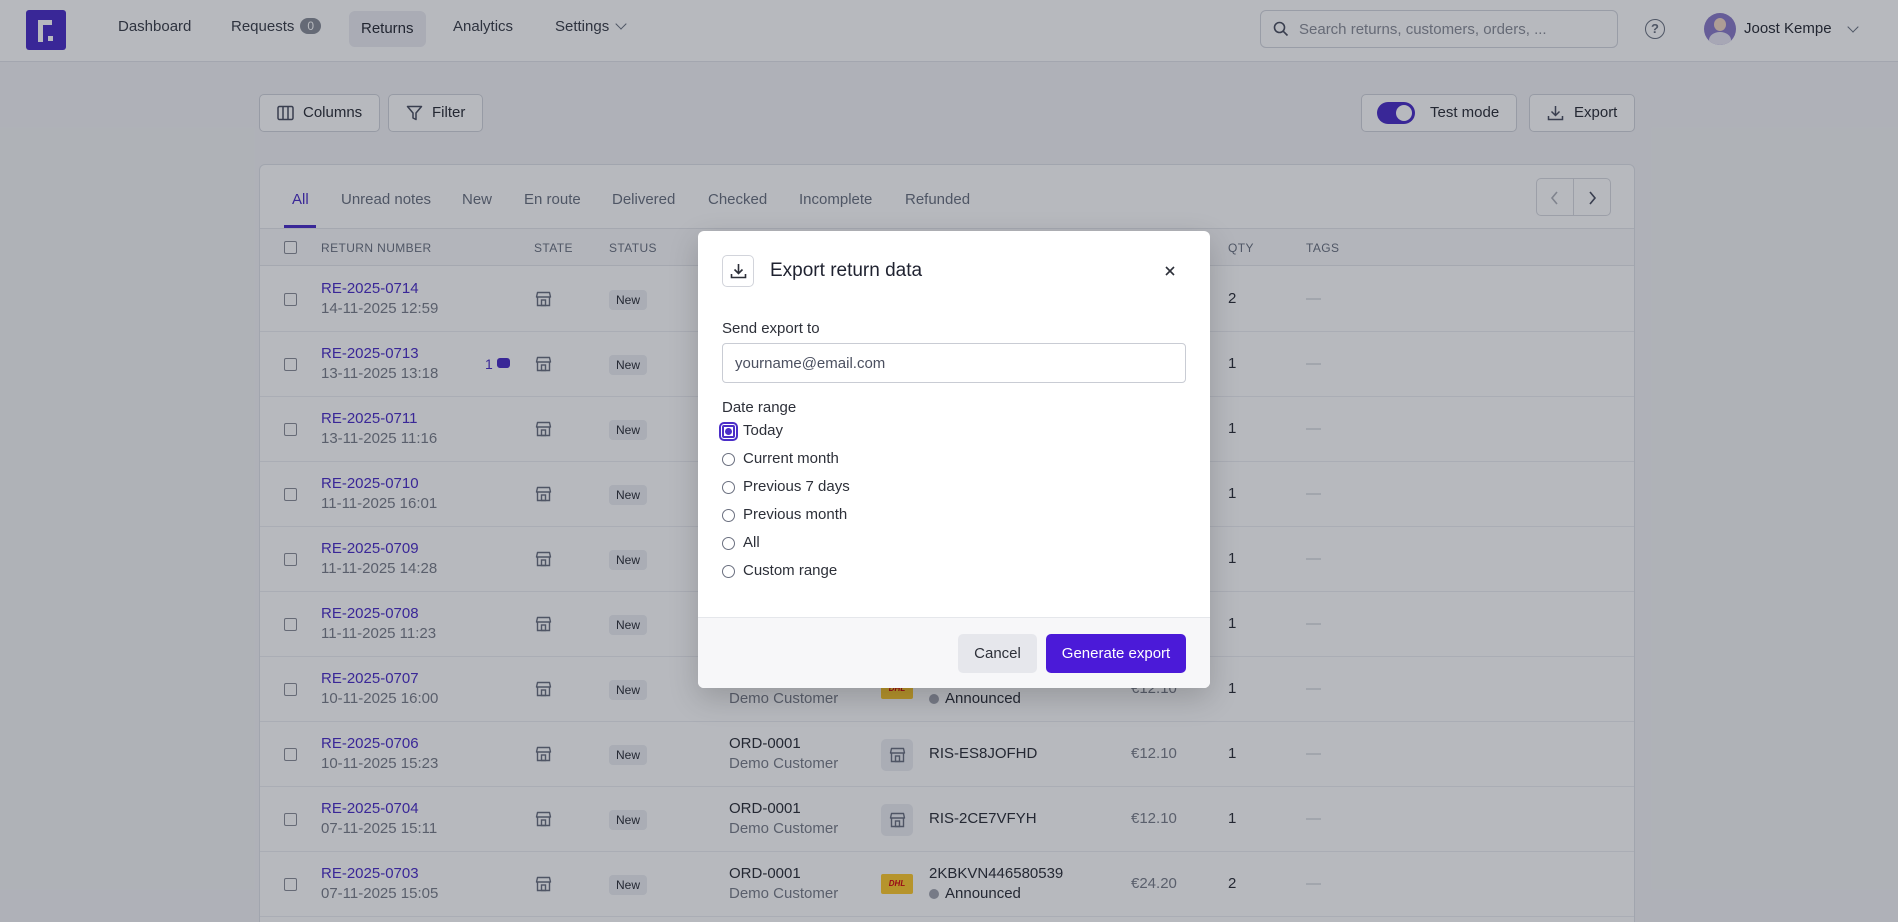  What do you see at coordinates (790, 570) in the screenshot?
I see `radio-label: Custom range` at bounding box center [790, 570].